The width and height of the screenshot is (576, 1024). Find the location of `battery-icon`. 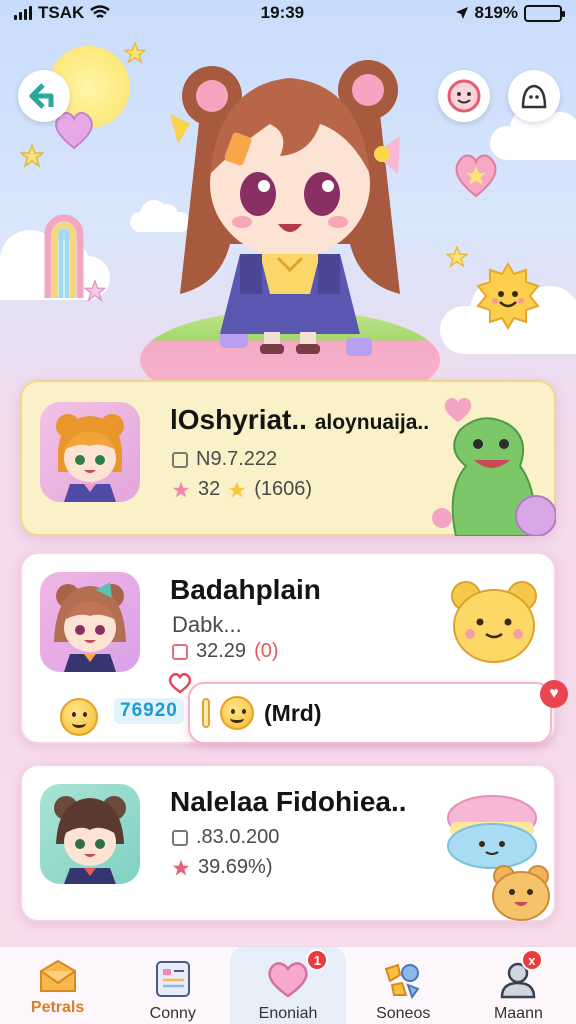

battery-icon is located at coordinates (544, 13).